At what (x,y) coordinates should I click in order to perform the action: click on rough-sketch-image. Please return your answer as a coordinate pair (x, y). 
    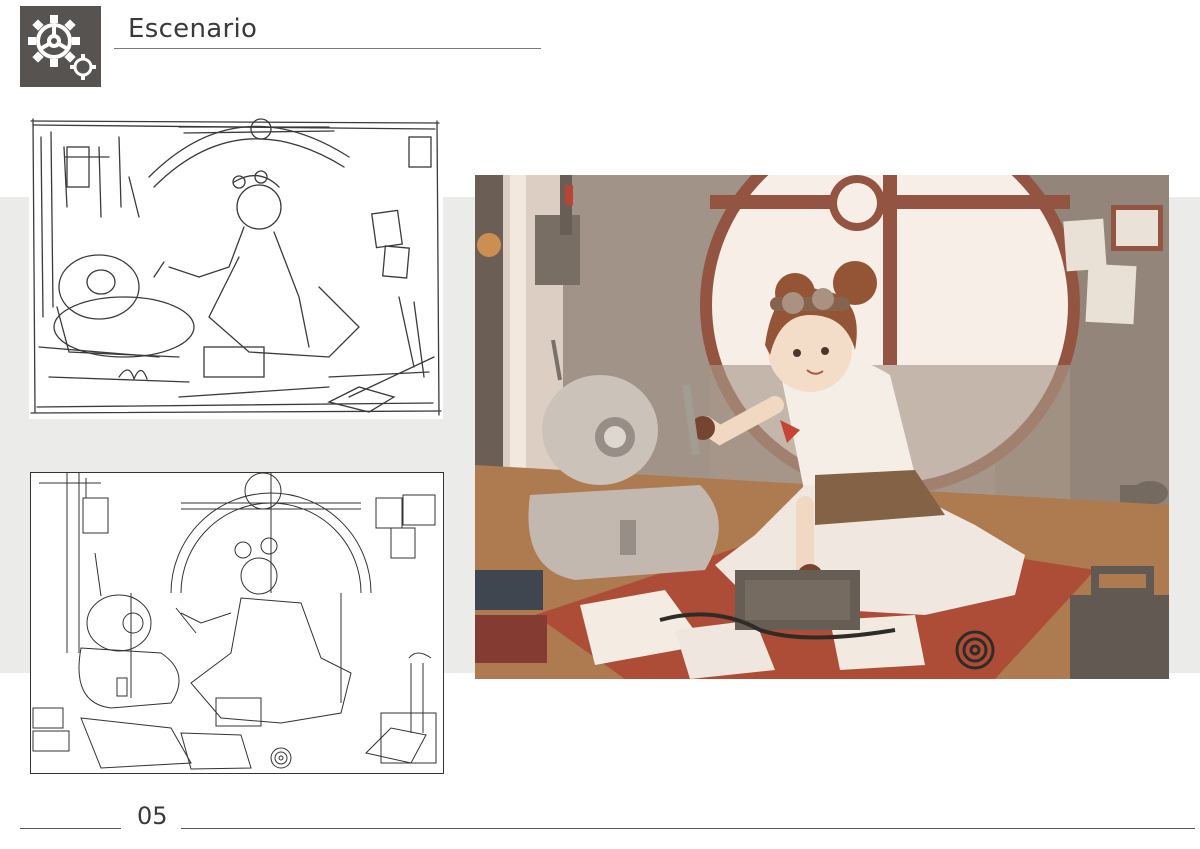
    Looking at the image, I should click on (236, 267).